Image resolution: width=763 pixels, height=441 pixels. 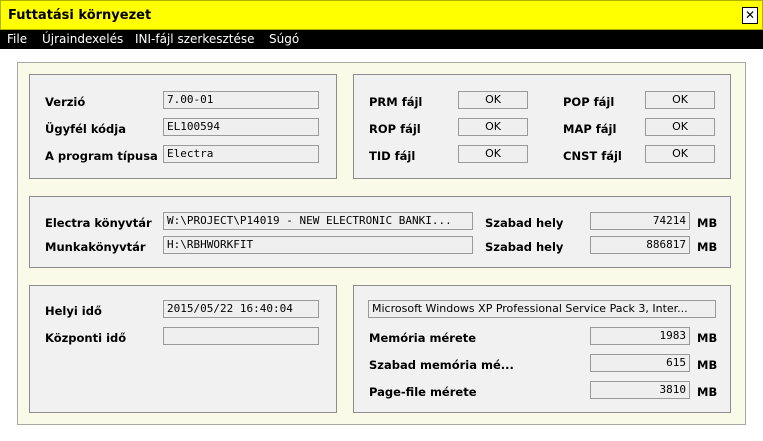 What do you see at coordinates (85, 129) in the screenshot?
I see `client-code-label: Ügyfél kódja` at bounding box center [85, 129].